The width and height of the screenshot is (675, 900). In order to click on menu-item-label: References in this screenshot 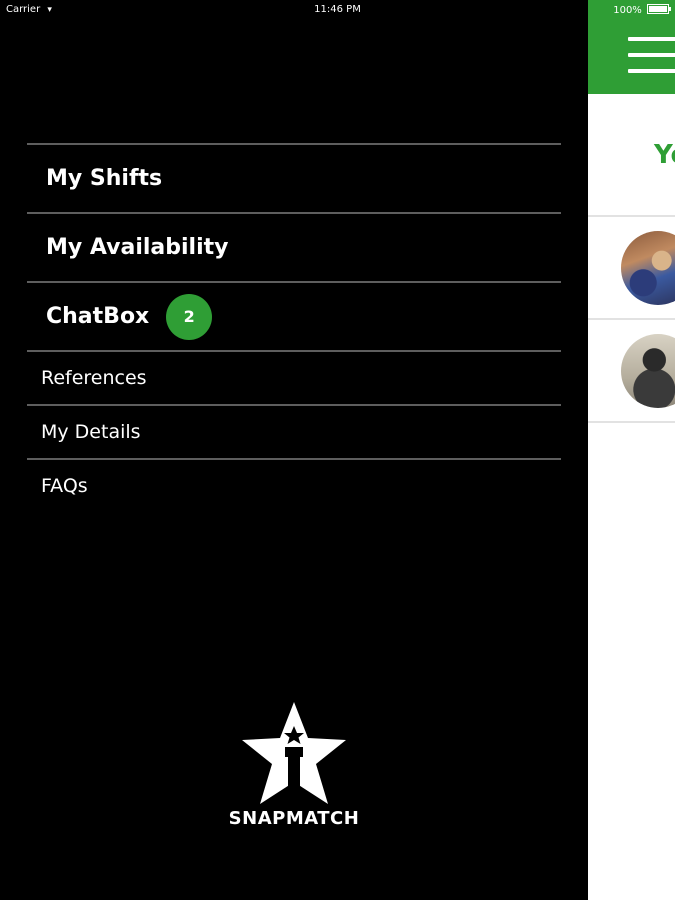, I will do `click(94, 378)`.